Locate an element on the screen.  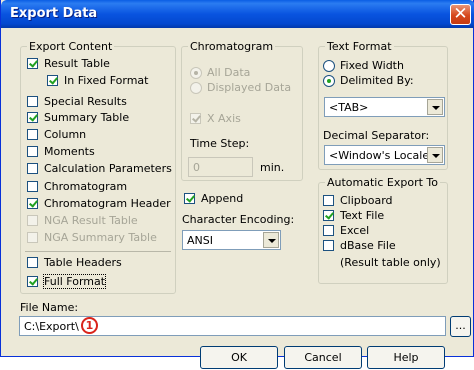
close-icon: ✕ is located at coordinates (460, 14).